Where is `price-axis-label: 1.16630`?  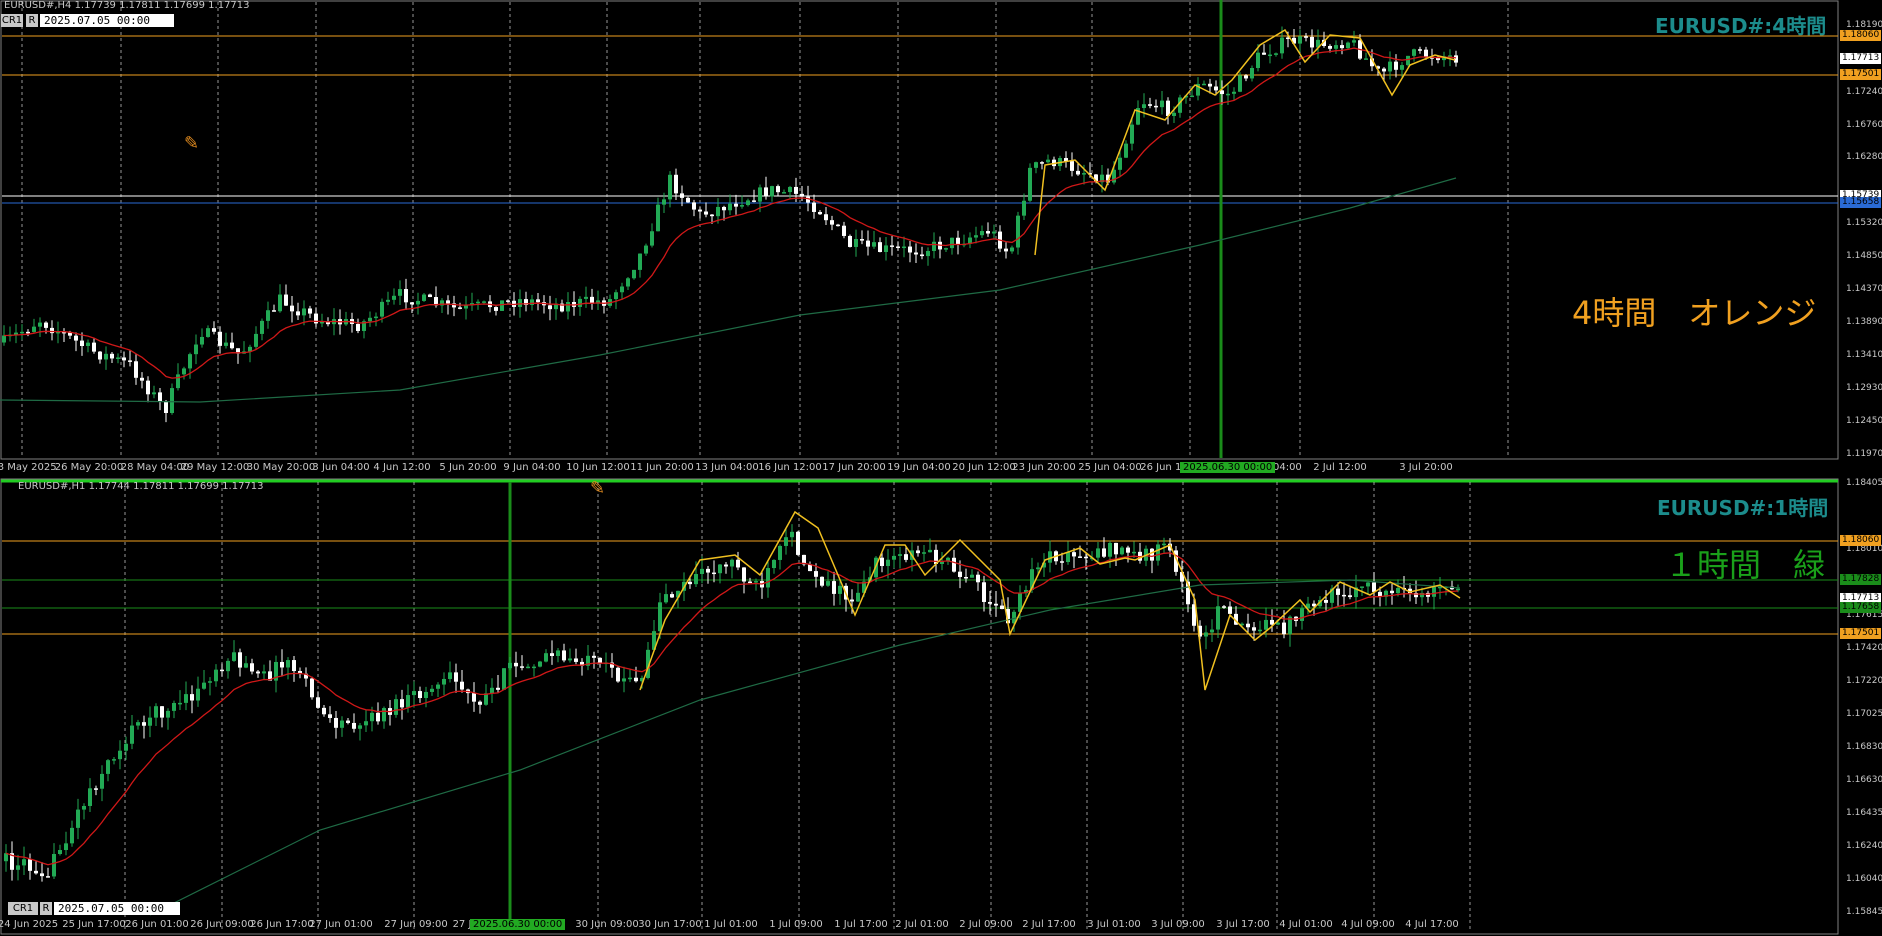 price-axis-label: 1.16630 is located at coordinates (1864, 780).